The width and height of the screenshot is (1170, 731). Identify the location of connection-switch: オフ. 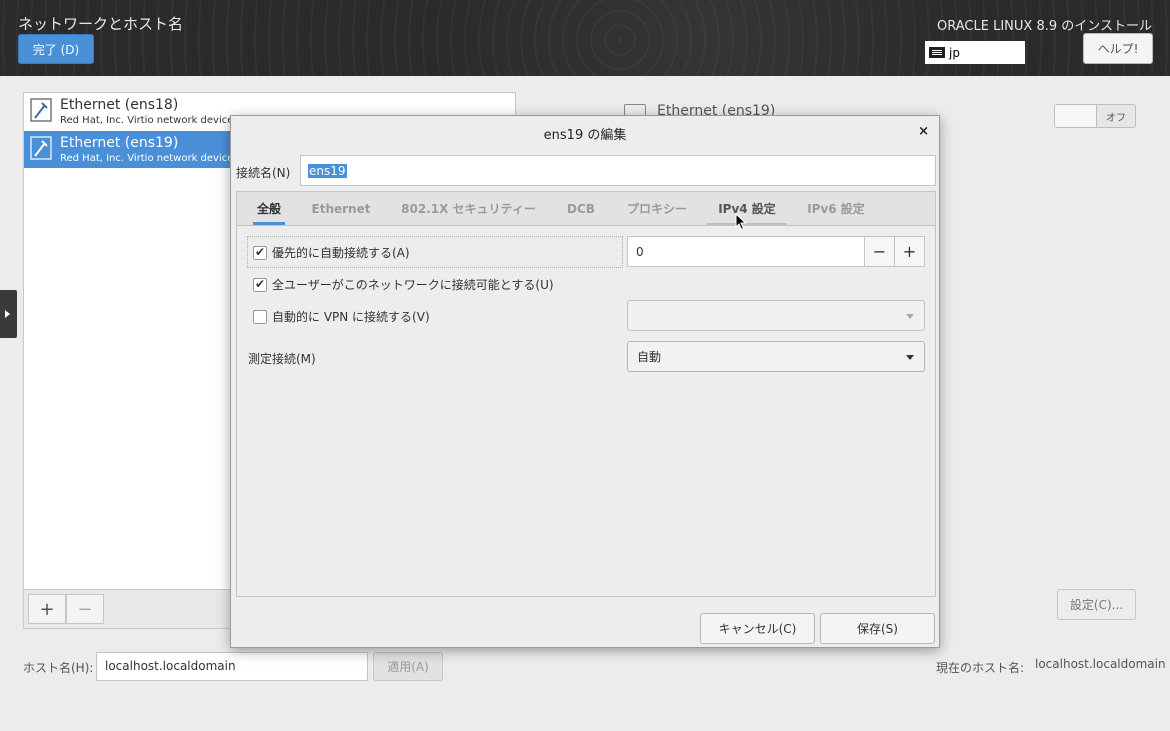
(1095, 116).